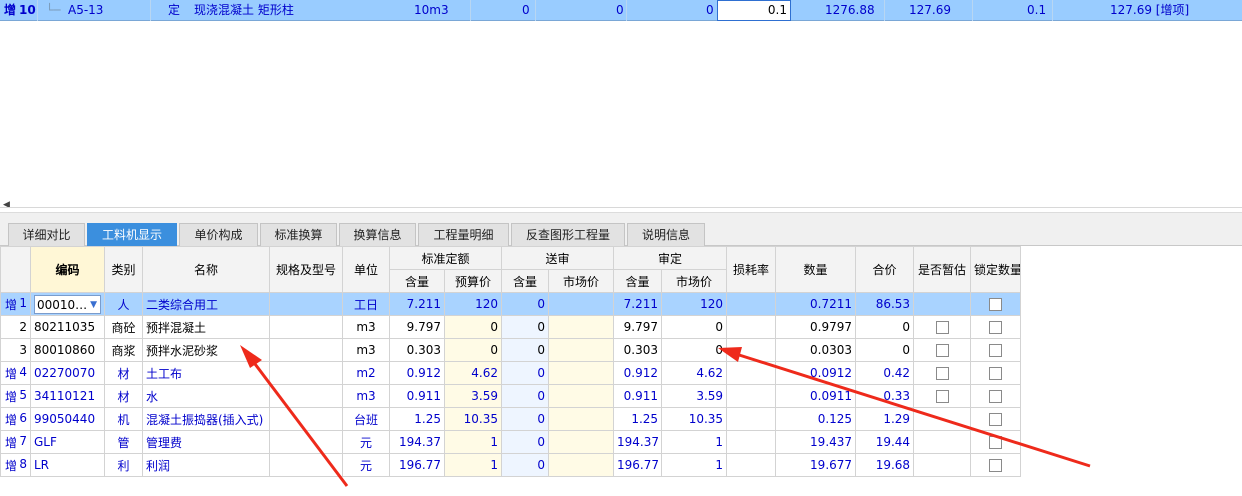 Image resolution: width=1242 pixels, height=496 pixels. What do you see at coordinates (754, 10) in the screenshot?
I see `quota-quantity-input: 0.1` at bounding box center [754, 10].